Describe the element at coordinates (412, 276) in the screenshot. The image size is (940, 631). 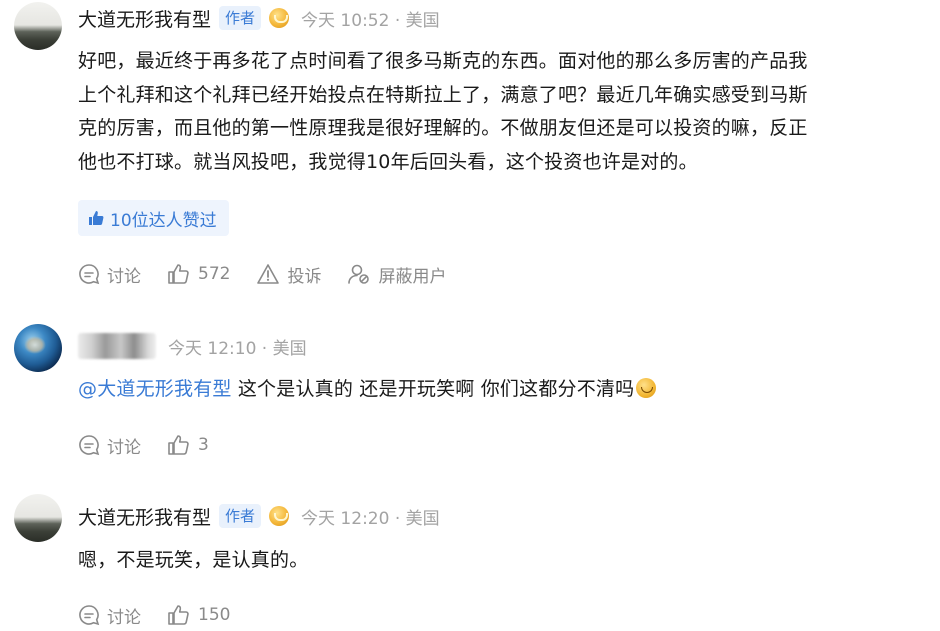
I see `block-user-label: 屏蔽用户` at that location.